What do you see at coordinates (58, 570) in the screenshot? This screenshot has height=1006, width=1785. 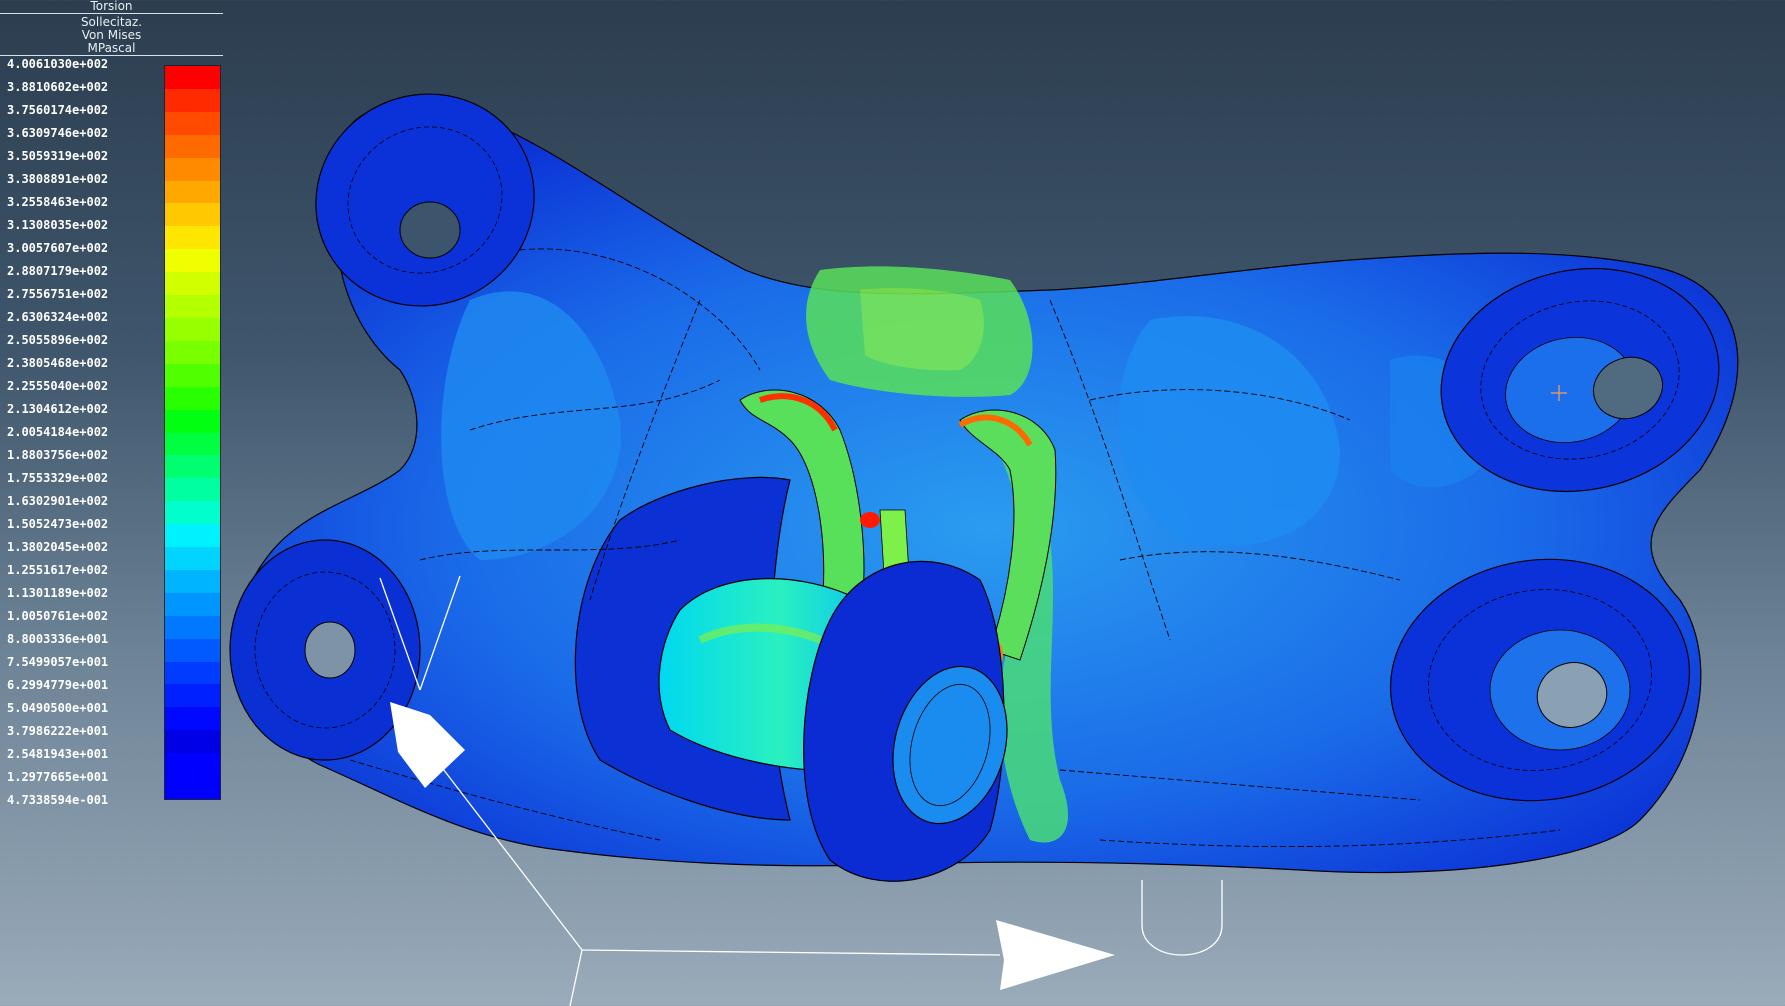 I see `scale-value-label: 1.2551617e+002` at bounding box center [58, 570].